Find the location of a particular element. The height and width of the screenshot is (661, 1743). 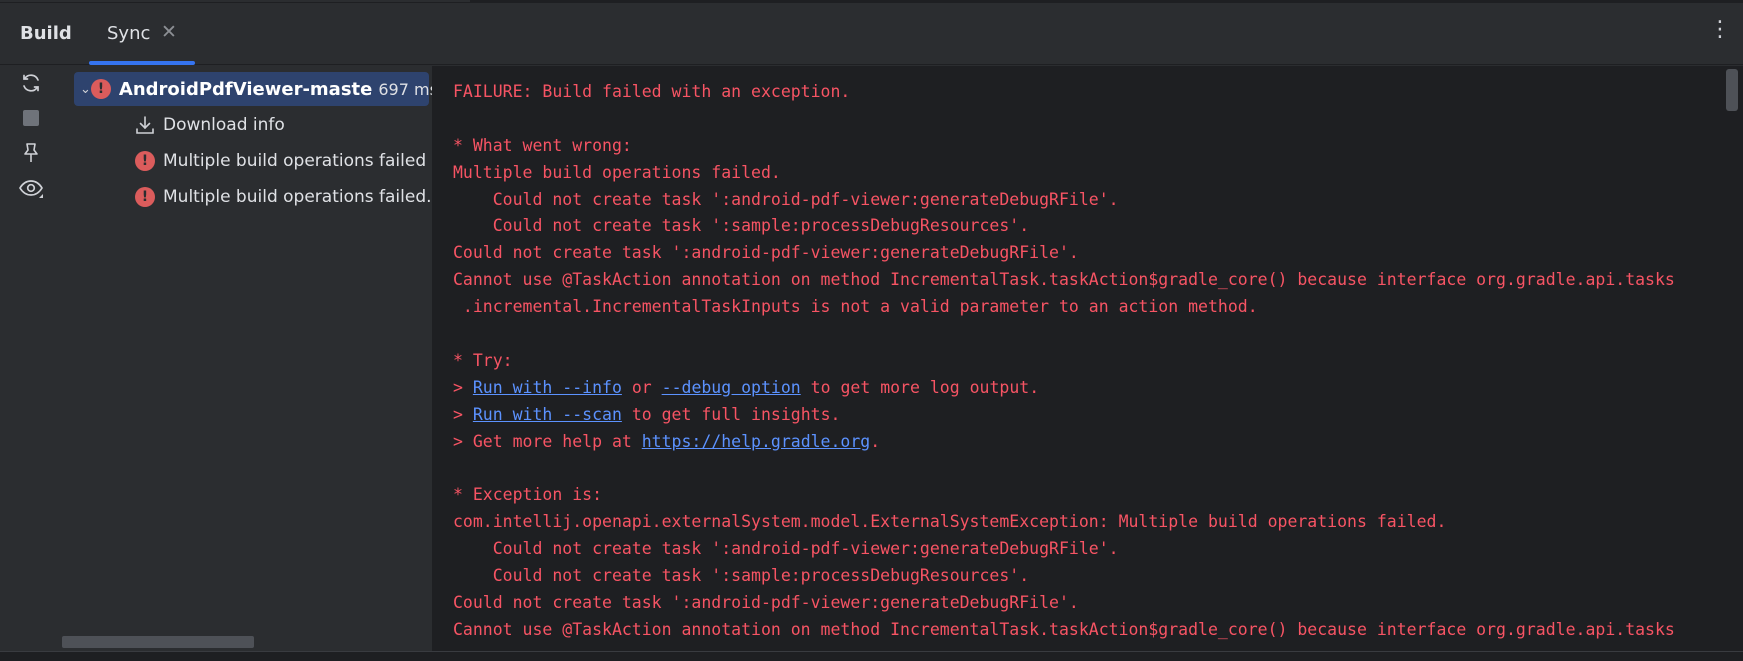

build-toolbar is located at coordinates (31, 358).